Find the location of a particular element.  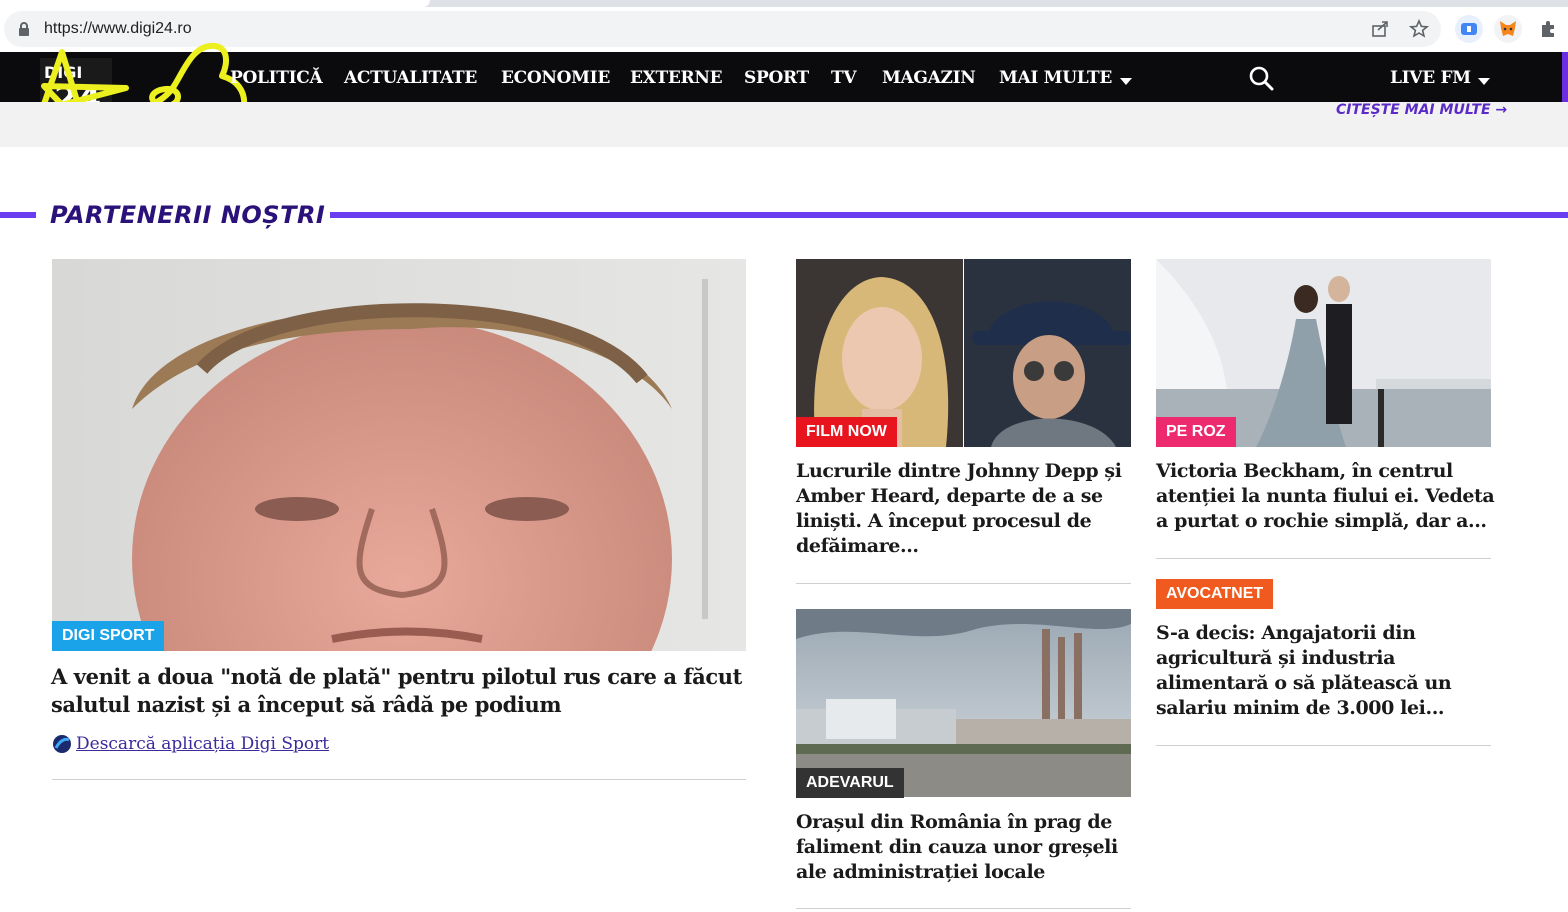

article-badge-film-now: FILM NOW is located at coordinates (846, 432).